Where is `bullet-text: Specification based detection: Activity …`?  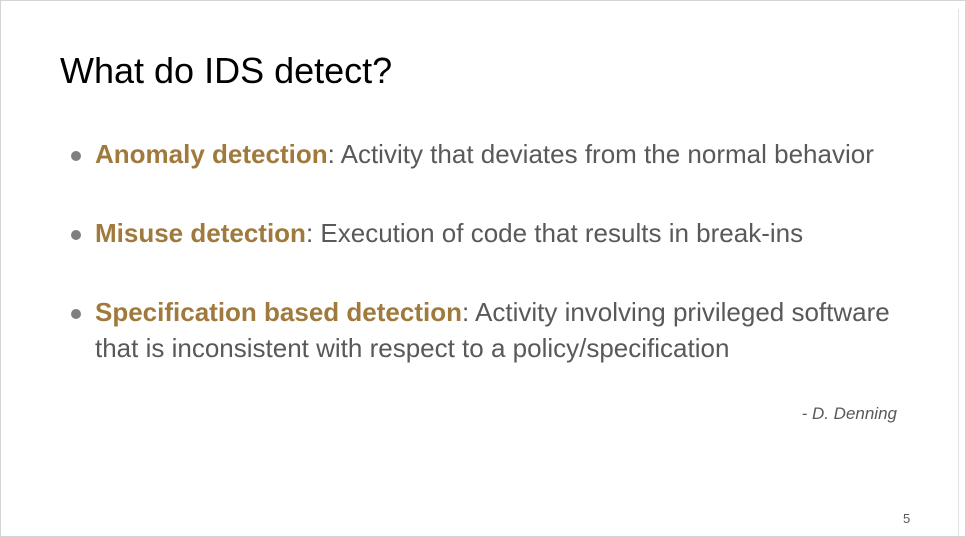
bullet-text: Specification based detection: Activity … is located at coordinates (511, 330).